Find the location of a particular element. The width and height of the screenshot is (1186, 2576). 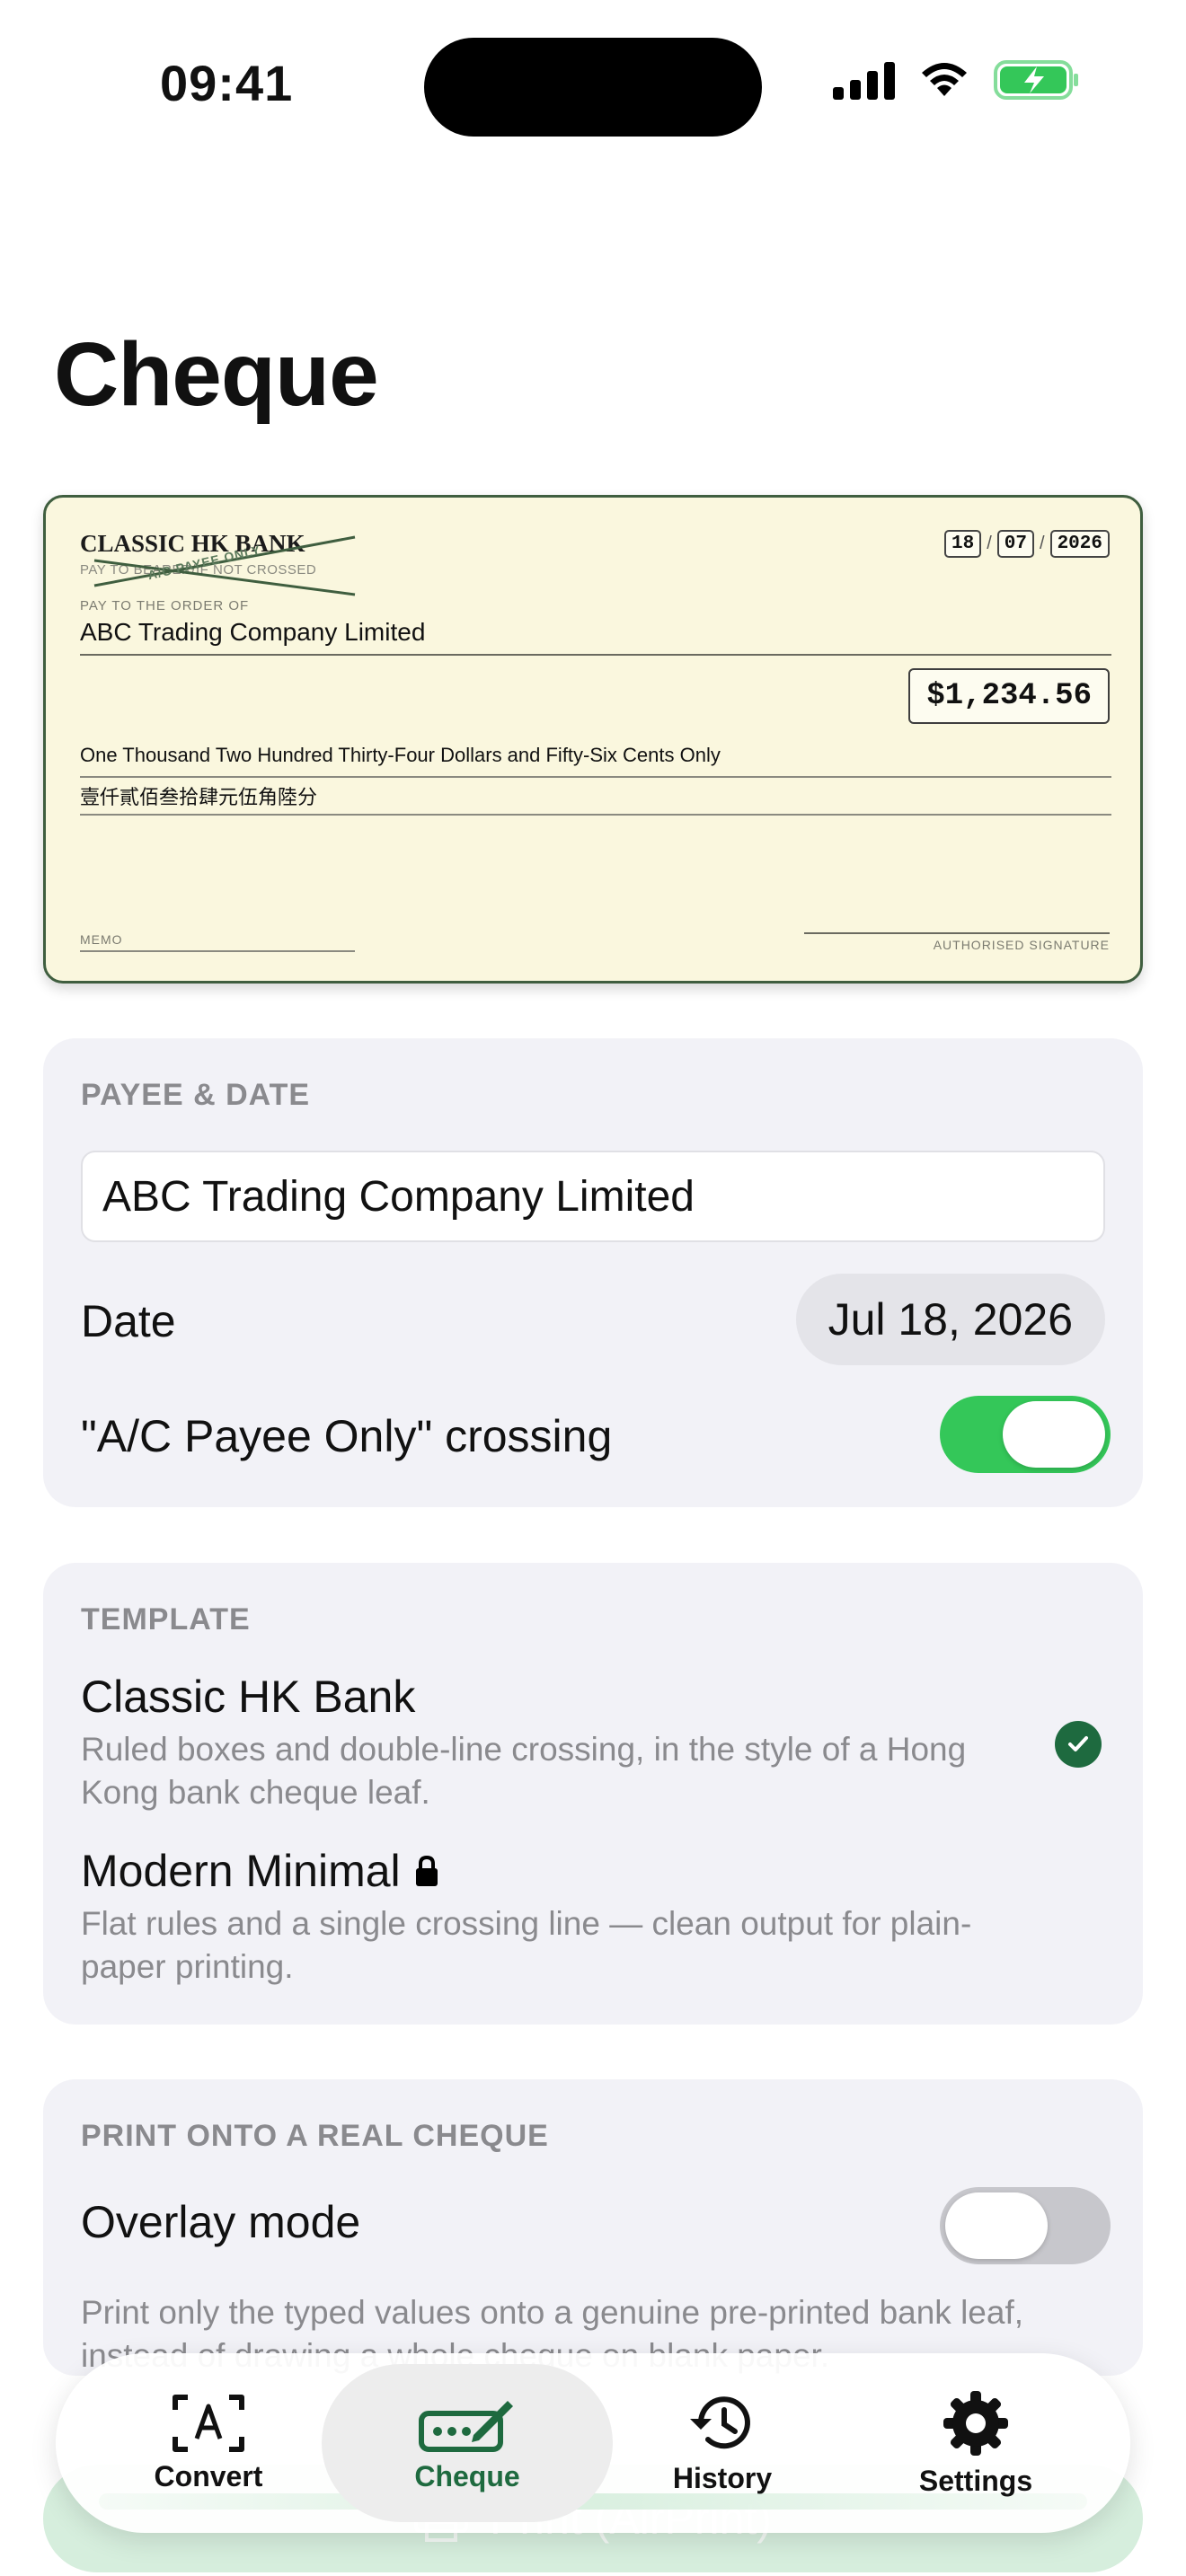

overlay-mode-toggle is located at coordinates (1025, 2225).